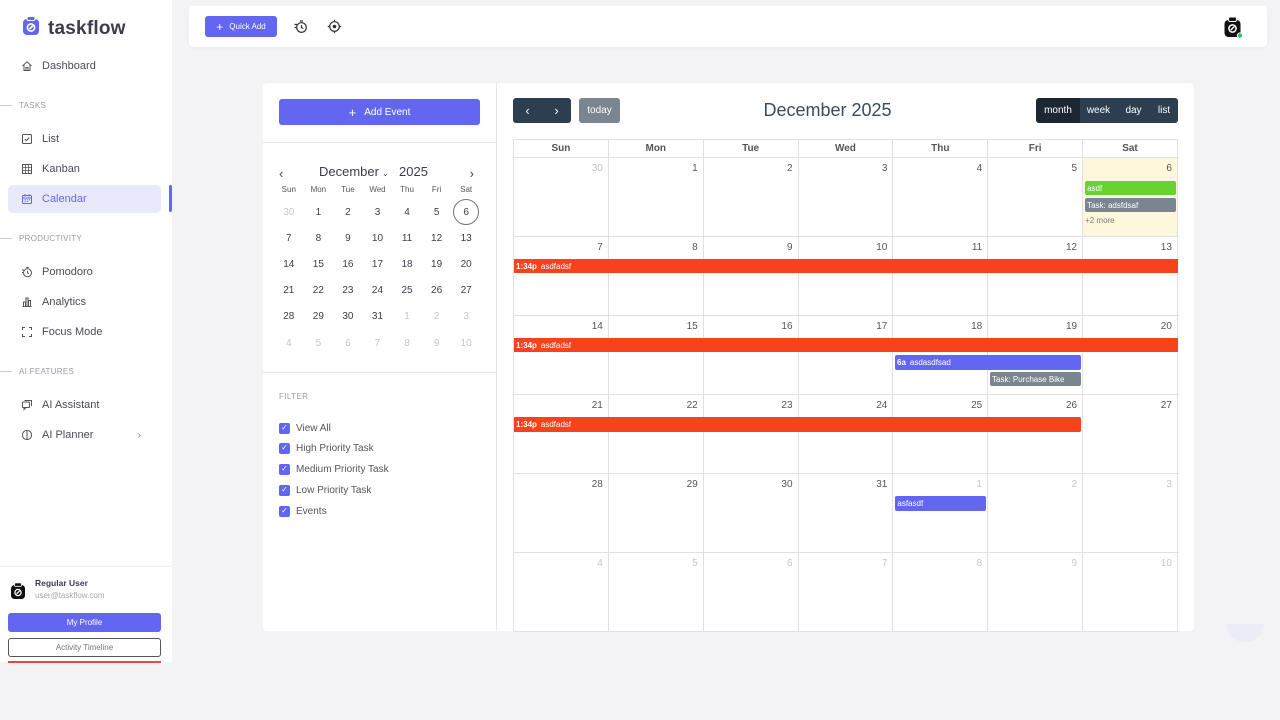  What do you see at coordinates (846, 355) in the screenshot?
I see `day-cell: 17` at bounding box center [846, 355].